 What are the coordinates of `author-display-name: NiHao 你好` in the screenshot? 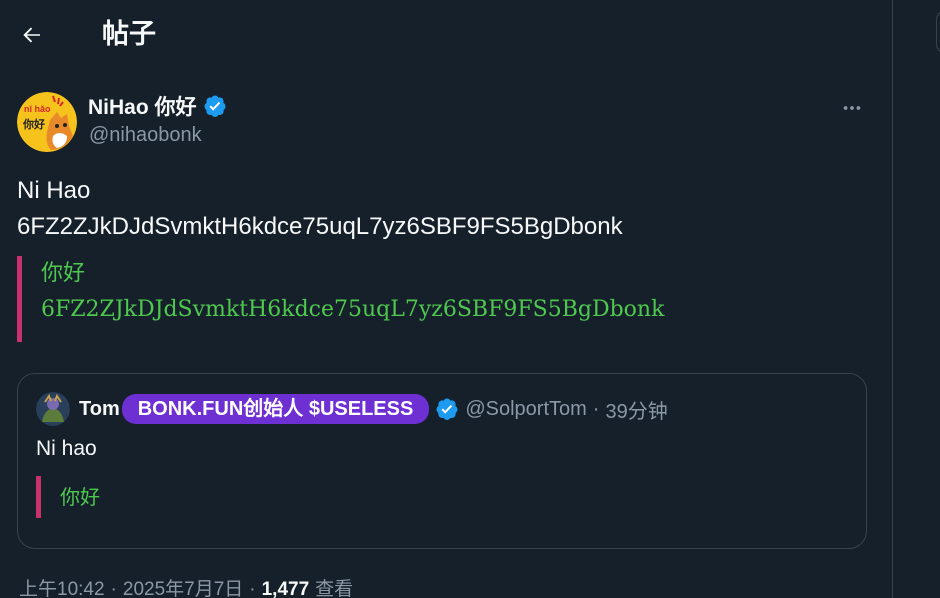 It's located at (142, 106).